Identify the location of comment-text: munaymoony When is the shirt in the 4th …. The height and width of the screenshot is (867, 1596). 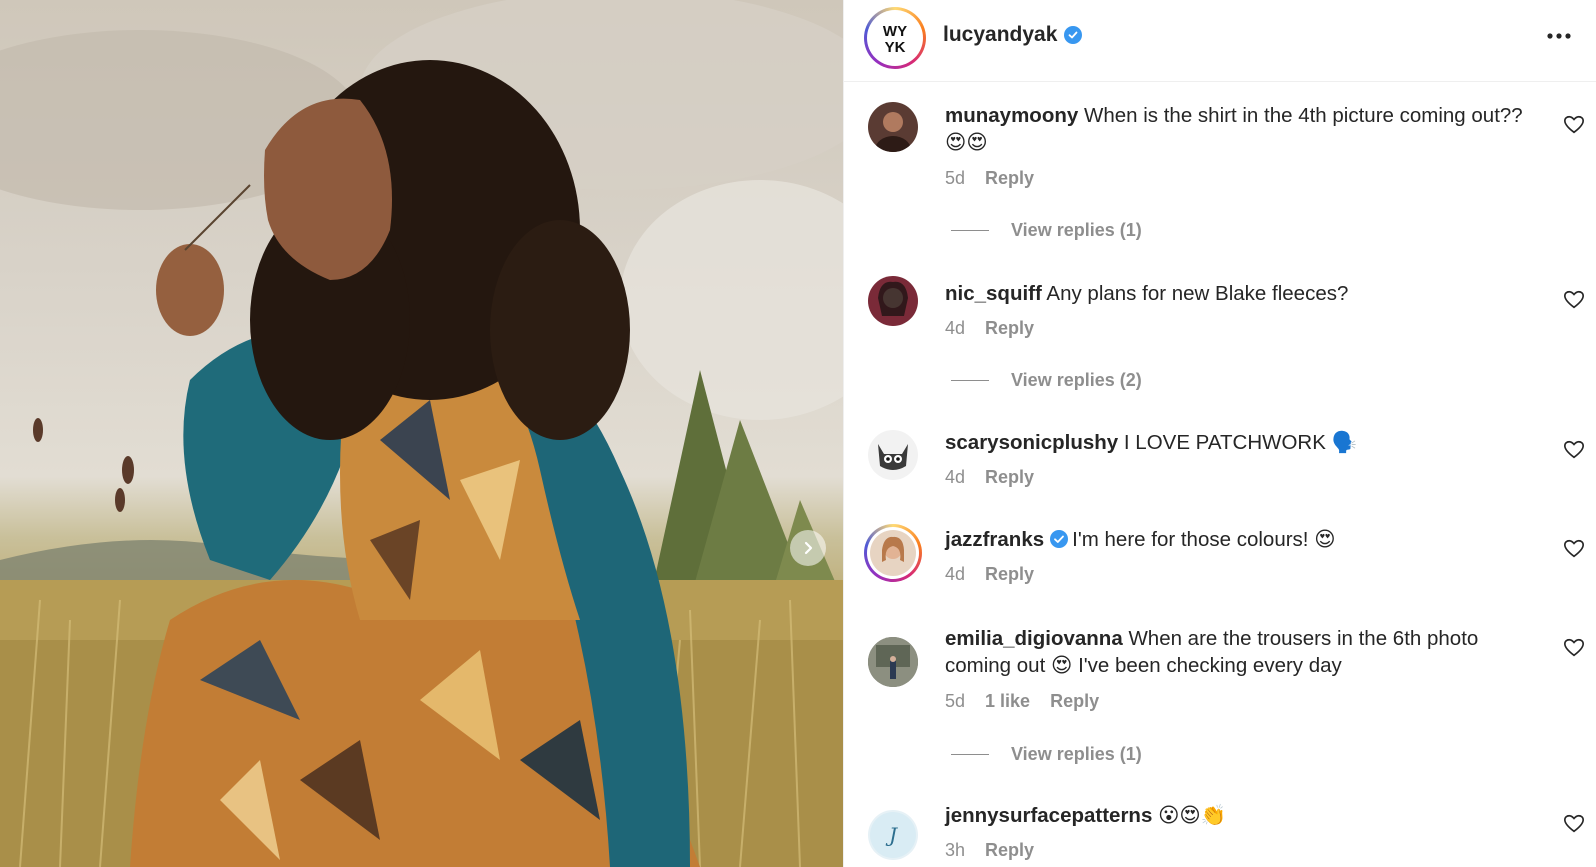
(1235, 129).